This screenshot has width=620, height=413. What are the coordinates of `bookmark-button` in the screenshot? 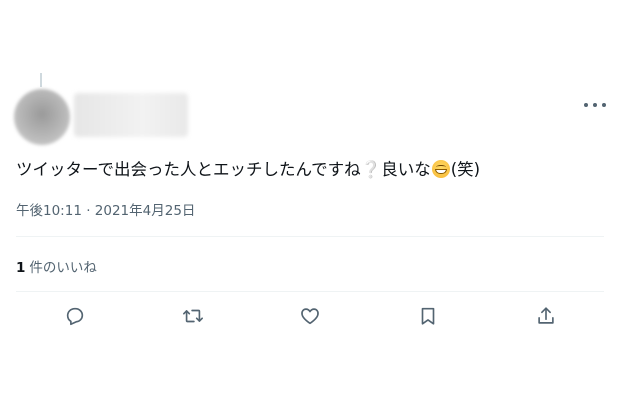 It's located at (428, 316).